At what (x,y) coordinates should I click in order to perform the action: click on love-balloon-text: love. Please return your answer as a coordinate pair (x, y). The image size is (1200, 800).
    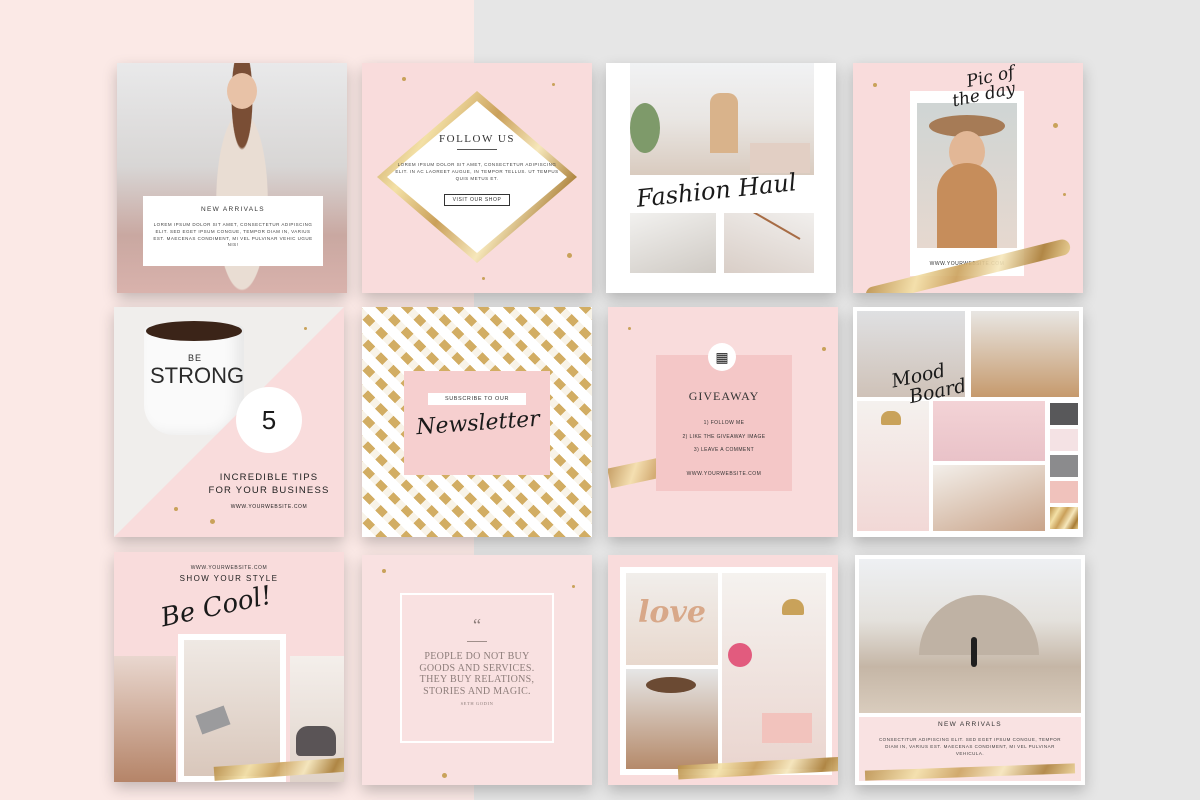
    Looking at the image, I should click on (672, 612).